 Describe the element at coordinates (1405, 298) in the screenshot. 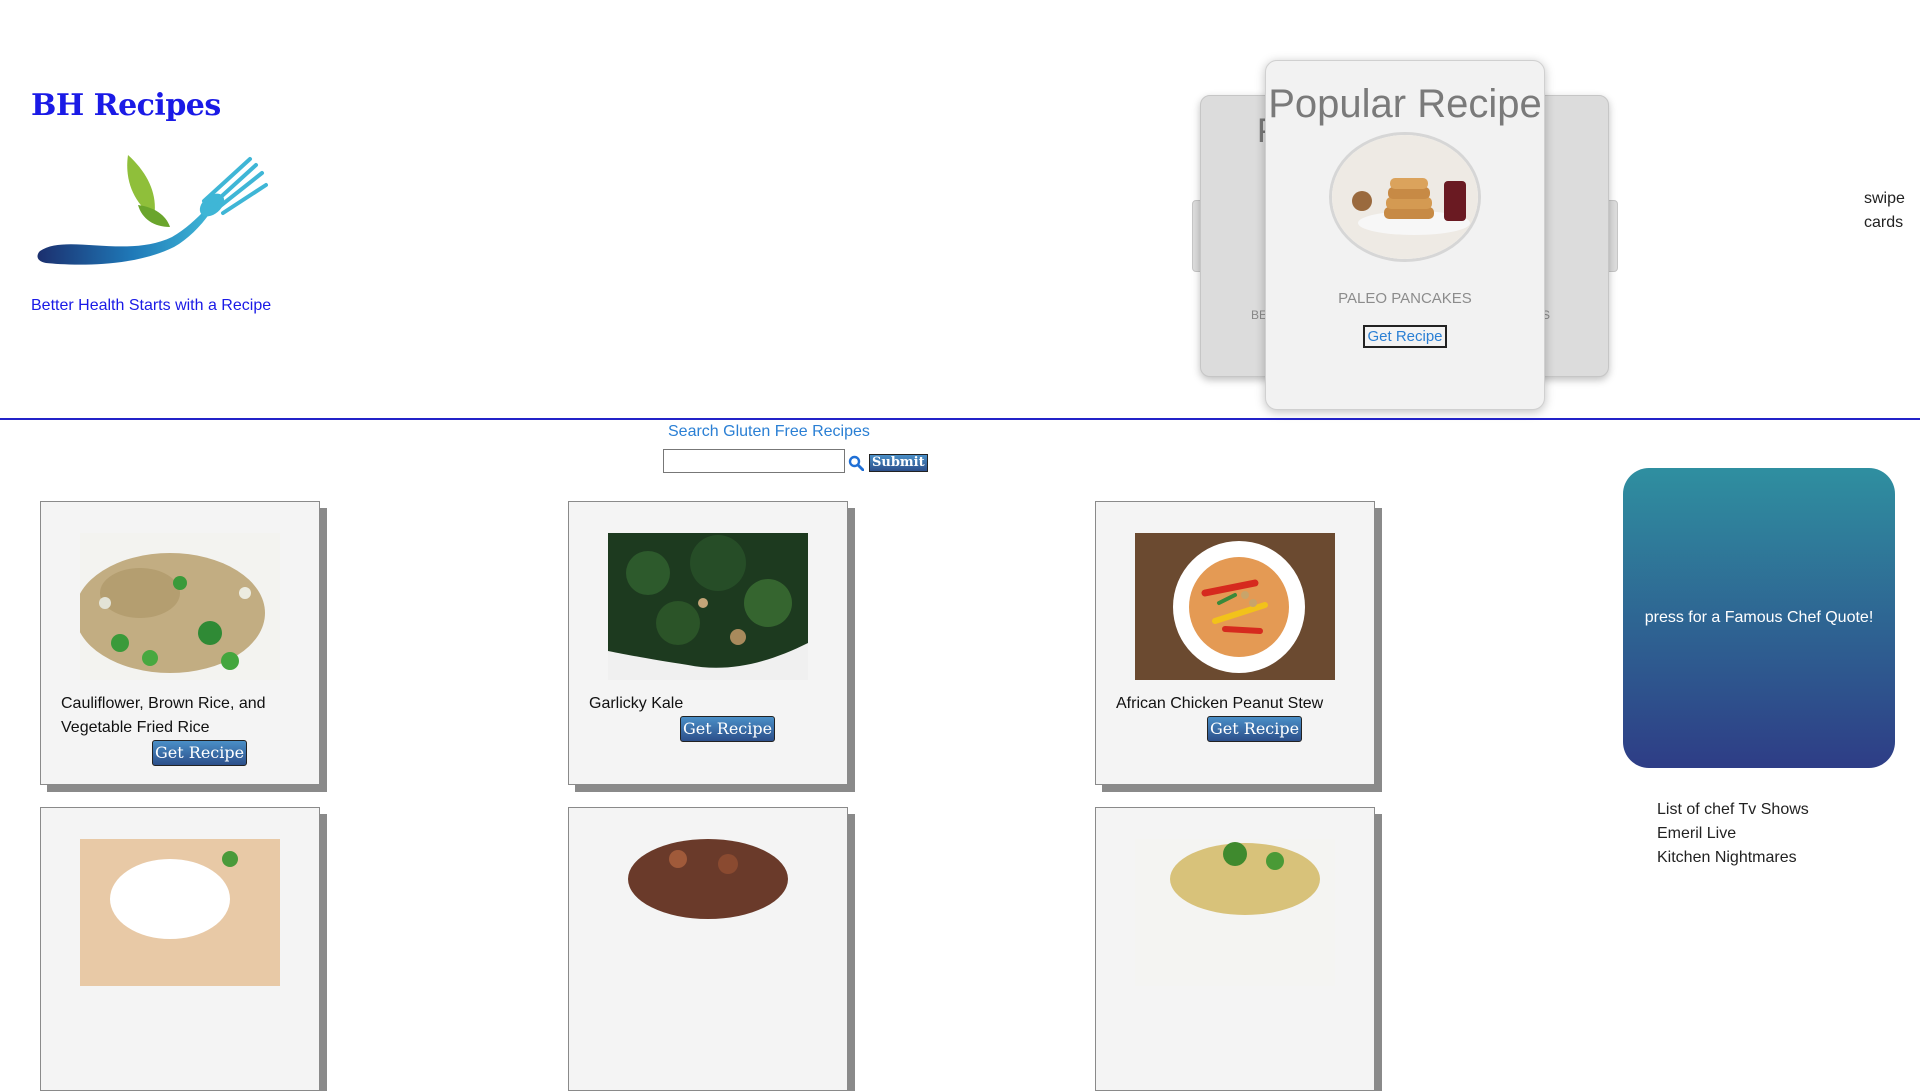

I see `popular-recipe-name: PALEO PANCAKES` at that location.